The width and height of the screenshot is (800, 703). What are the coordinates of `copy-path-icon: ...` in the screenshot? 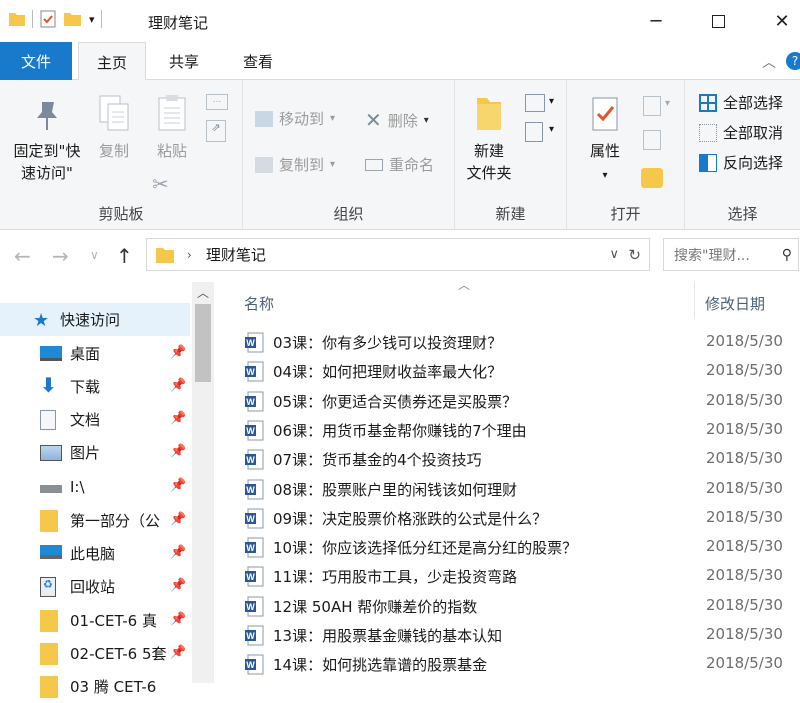 It's located at (217, 102).